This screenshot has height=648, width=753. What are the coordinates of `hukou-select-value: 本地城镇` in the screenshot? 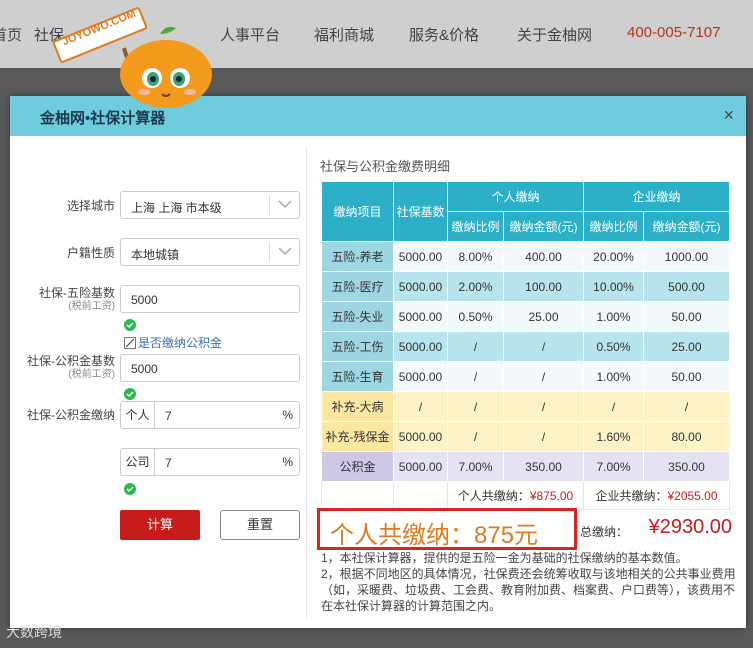 It's located at (155, 255).